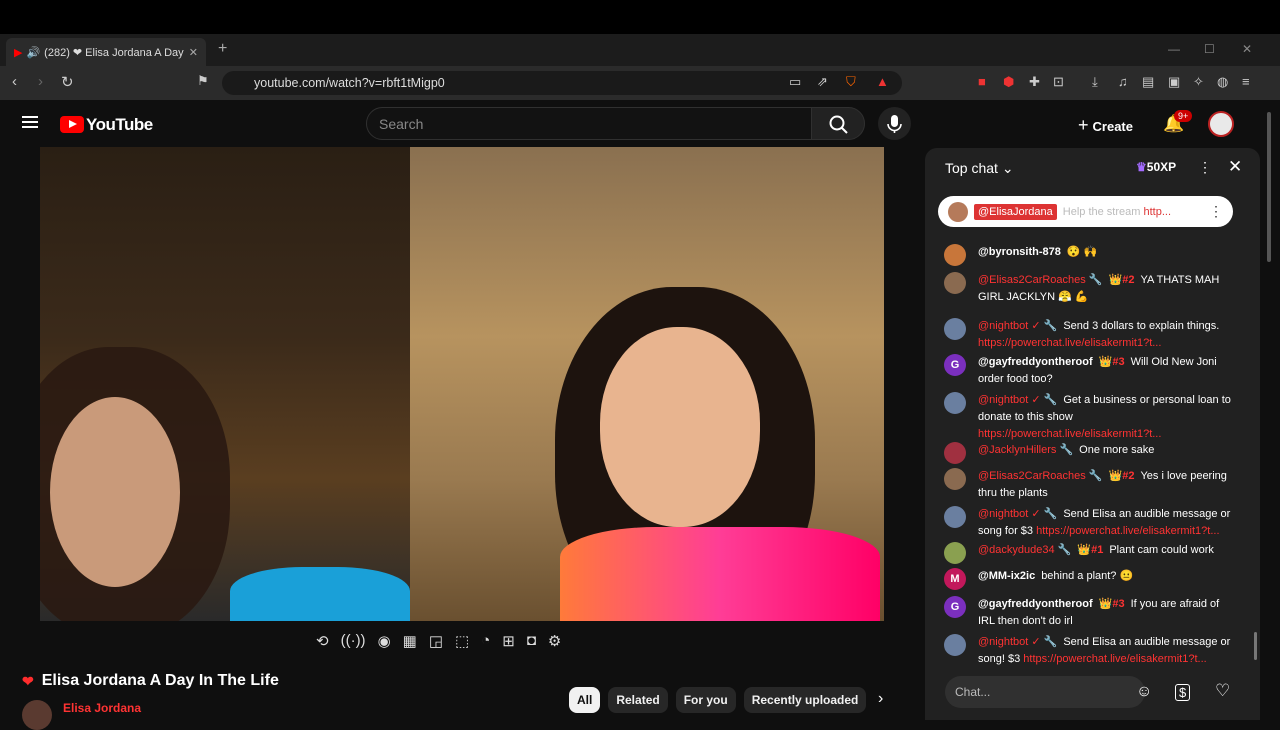 Image resolution: width=1280 pixels, height=730 pixels. What do you see at coordinates (193, 52) in the screenshot?
I see `tab-close-icon: ✕` at bounding box center [193, 52].